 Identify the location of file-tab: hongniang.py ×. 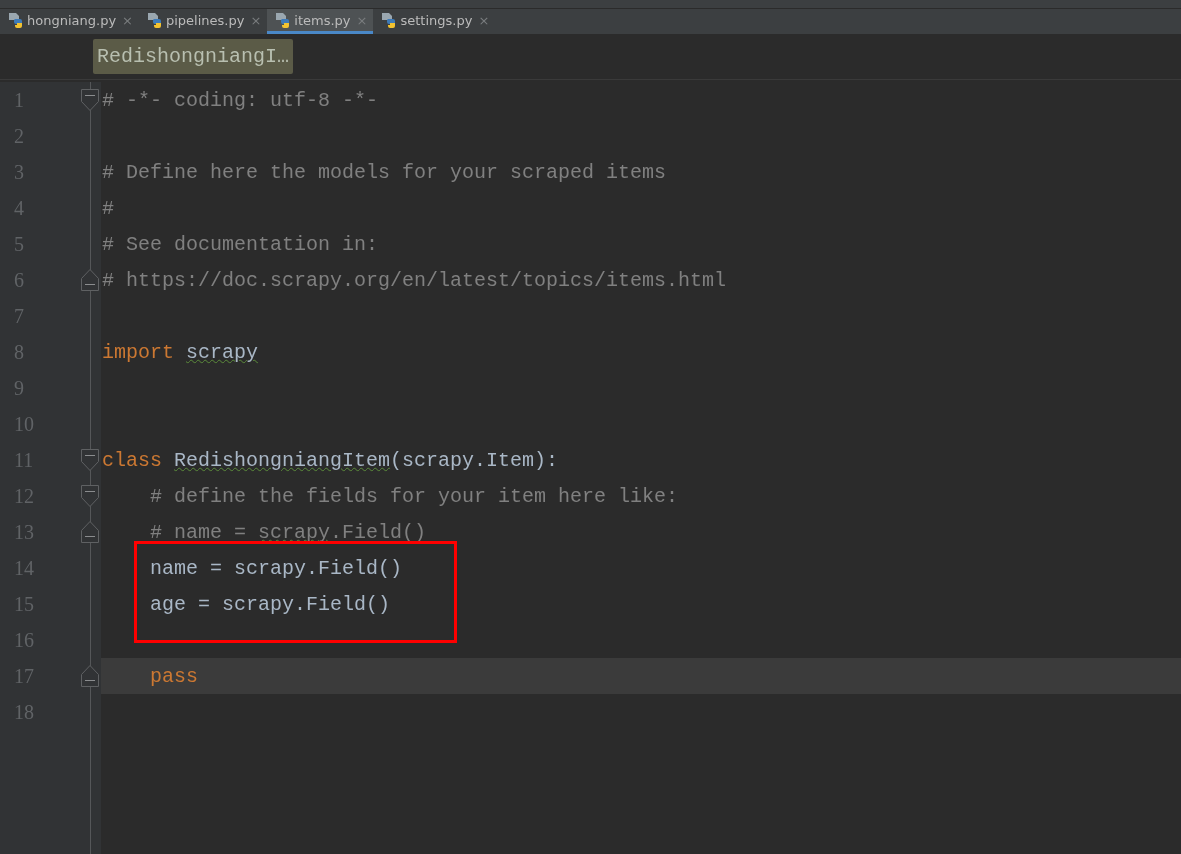
(69, 21).